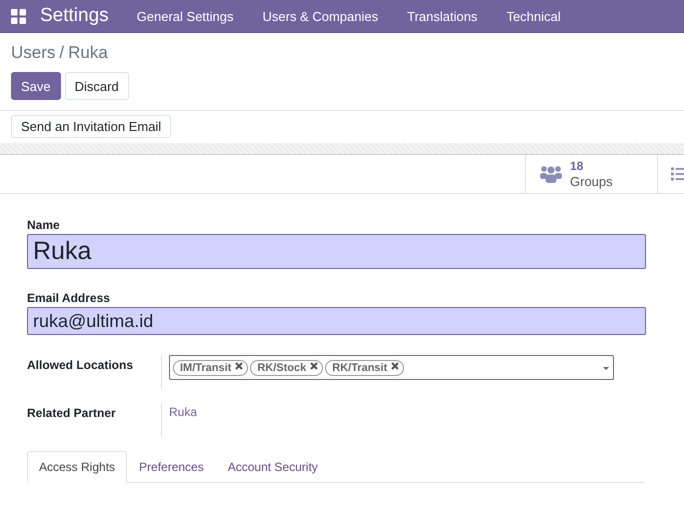 The width and height of the screenshot is (684, 514). I want to click on name-field: Ruka, so click(336, 251).